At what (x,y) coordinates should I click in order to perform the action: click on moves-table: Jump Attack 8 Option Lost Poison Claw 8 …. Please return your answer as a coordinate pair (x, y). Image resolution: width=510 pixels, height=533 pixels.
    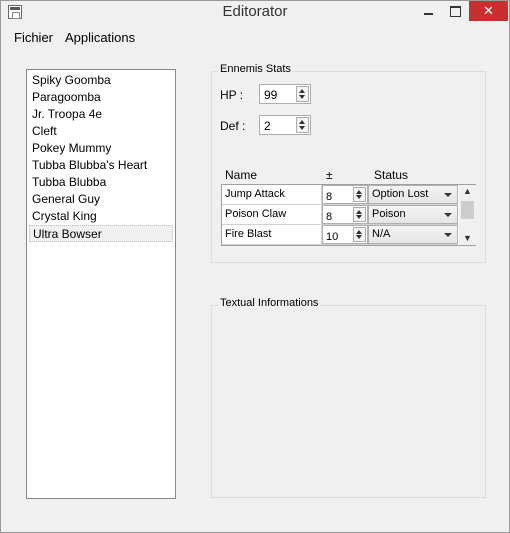
    Looking at the image, I should click on (348, 215).